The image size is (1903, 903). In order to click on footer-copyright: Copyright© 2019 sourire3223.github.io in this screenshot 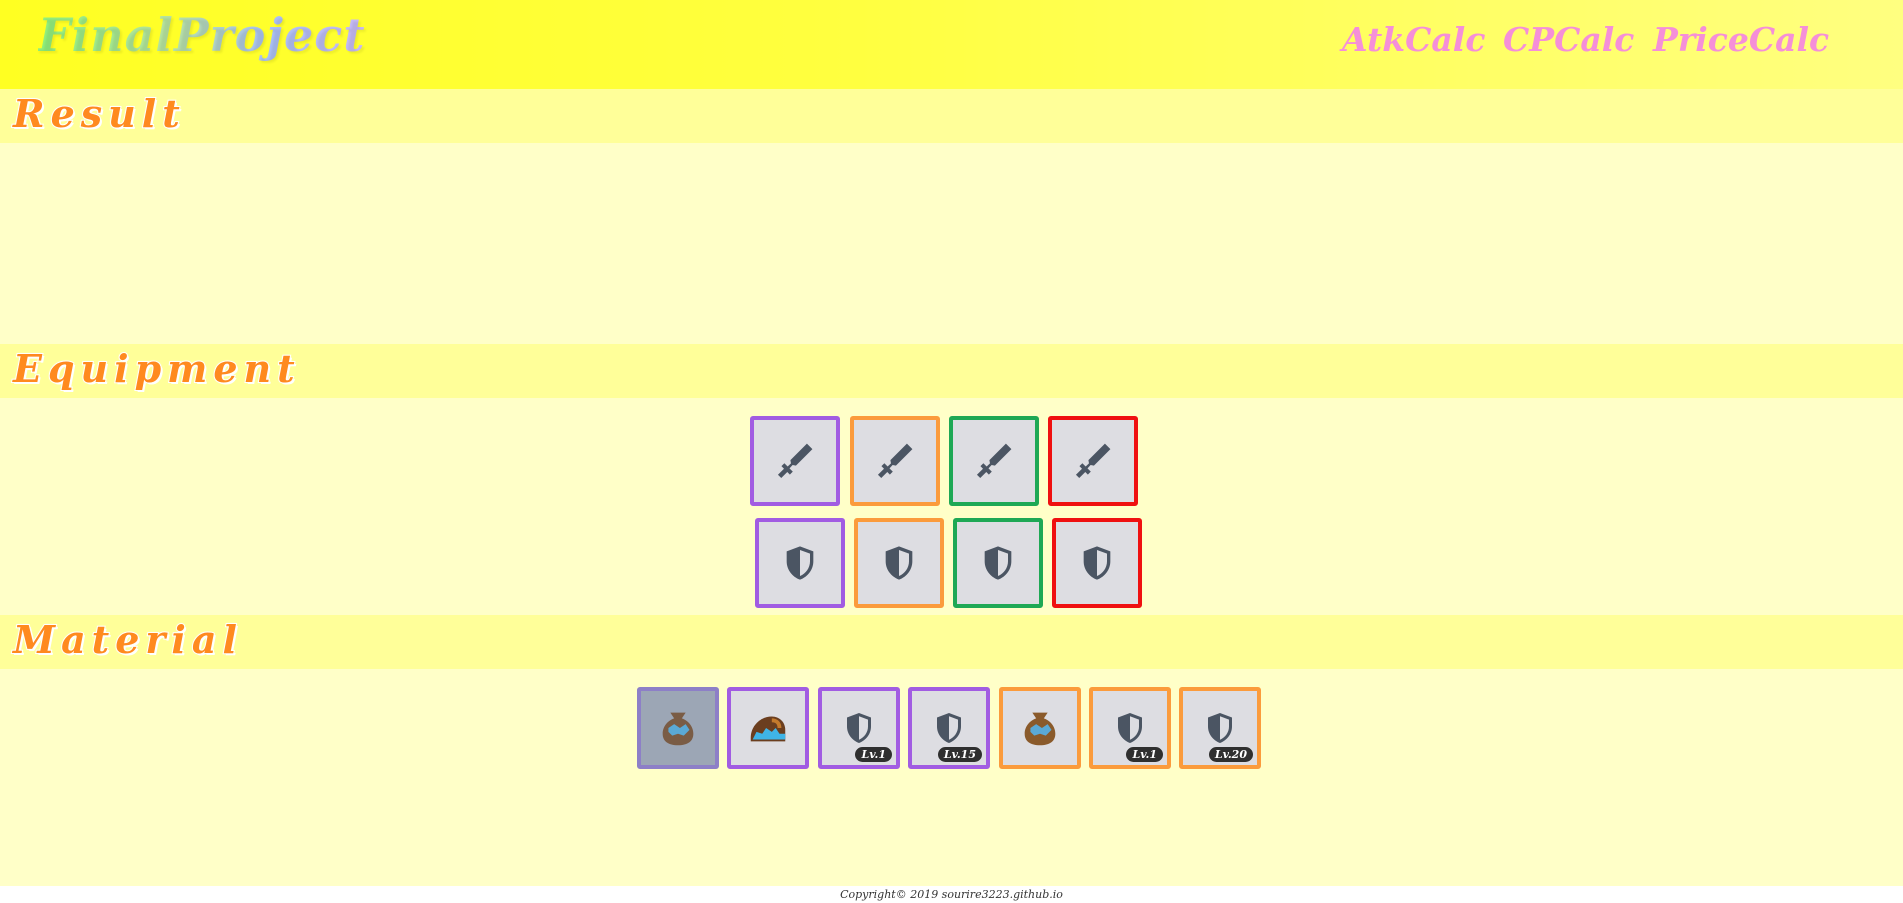, I will do `click(951, 894)`.